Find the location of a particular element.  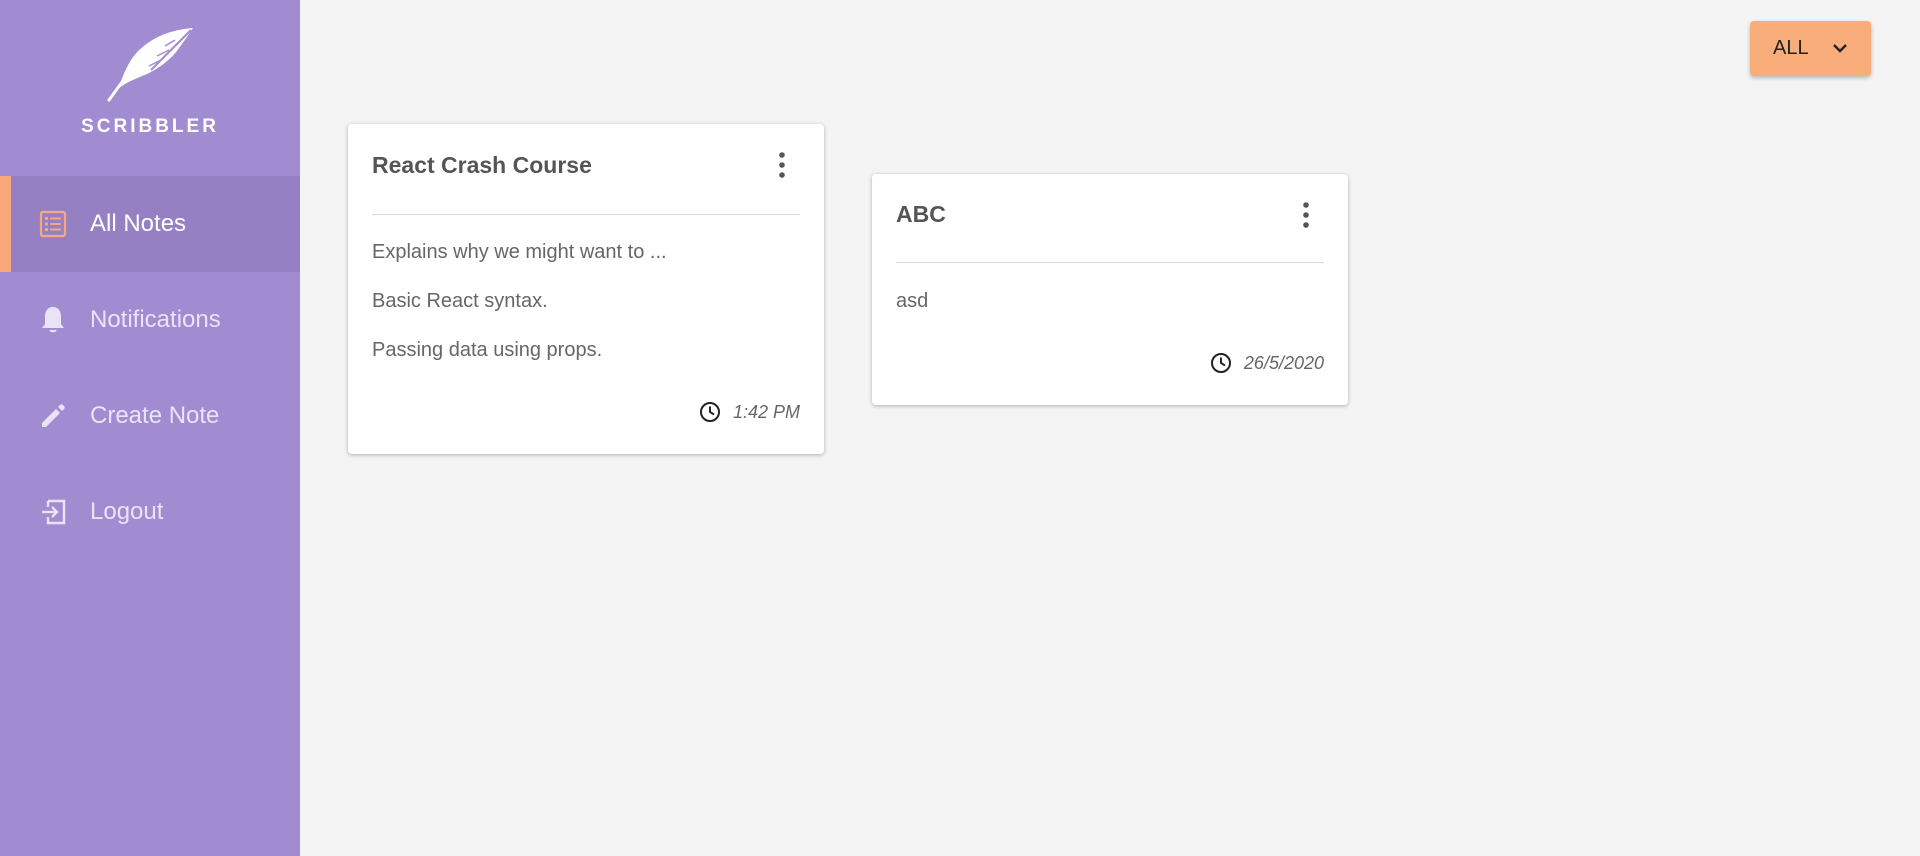

sidebar-item-logout: Logout is located at coordinates (150, 512).